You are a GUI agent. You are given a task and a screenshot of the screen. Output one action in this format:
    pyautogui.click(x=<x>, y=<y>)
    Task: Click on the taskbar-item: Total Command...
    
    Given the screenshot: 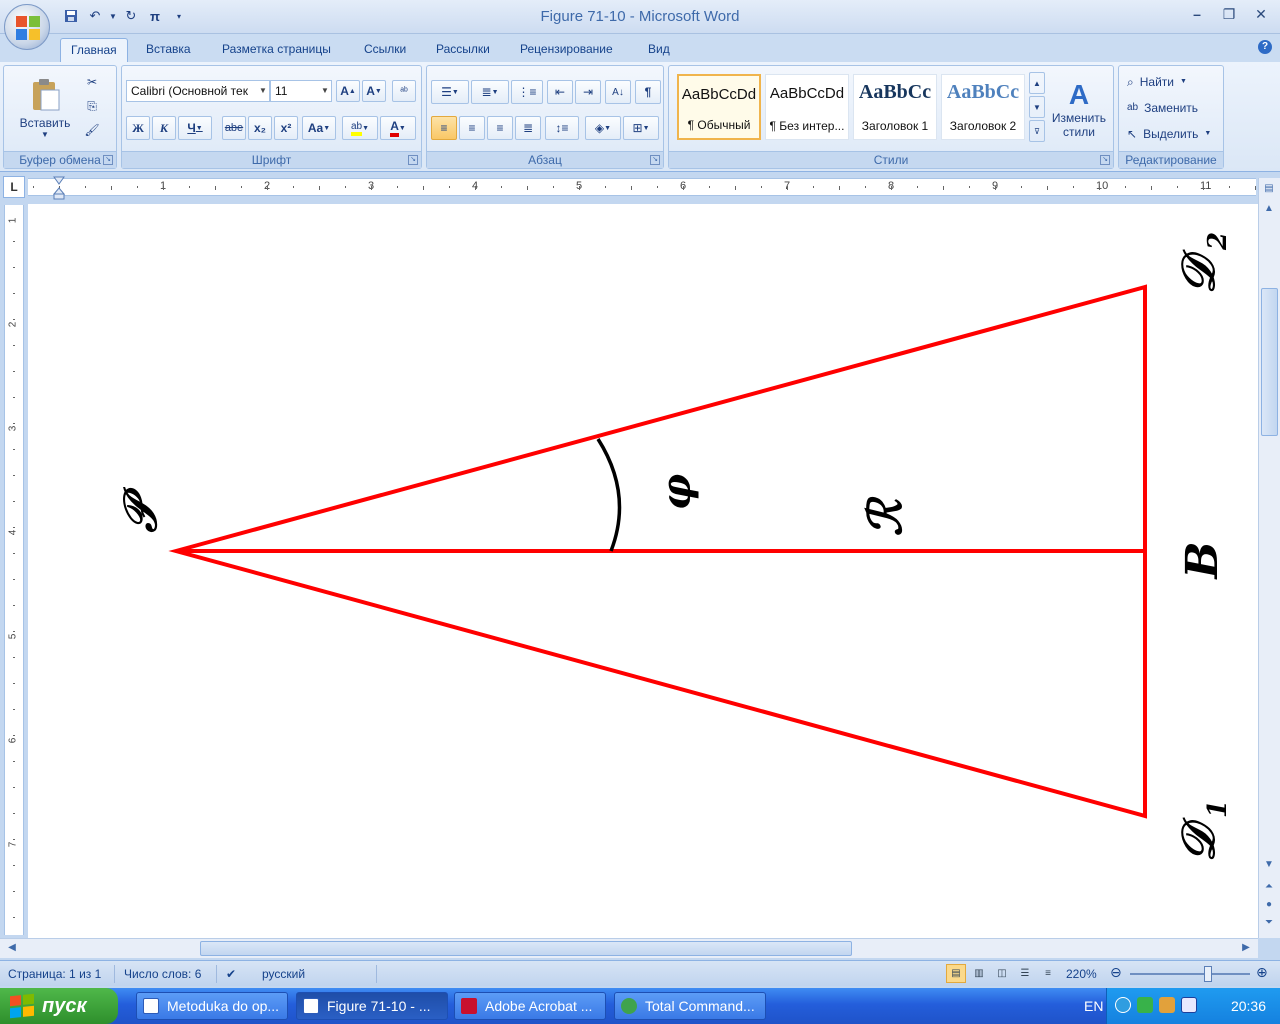 What is the action you would take?
    pyautogui.click(x=690, y=1006)
    